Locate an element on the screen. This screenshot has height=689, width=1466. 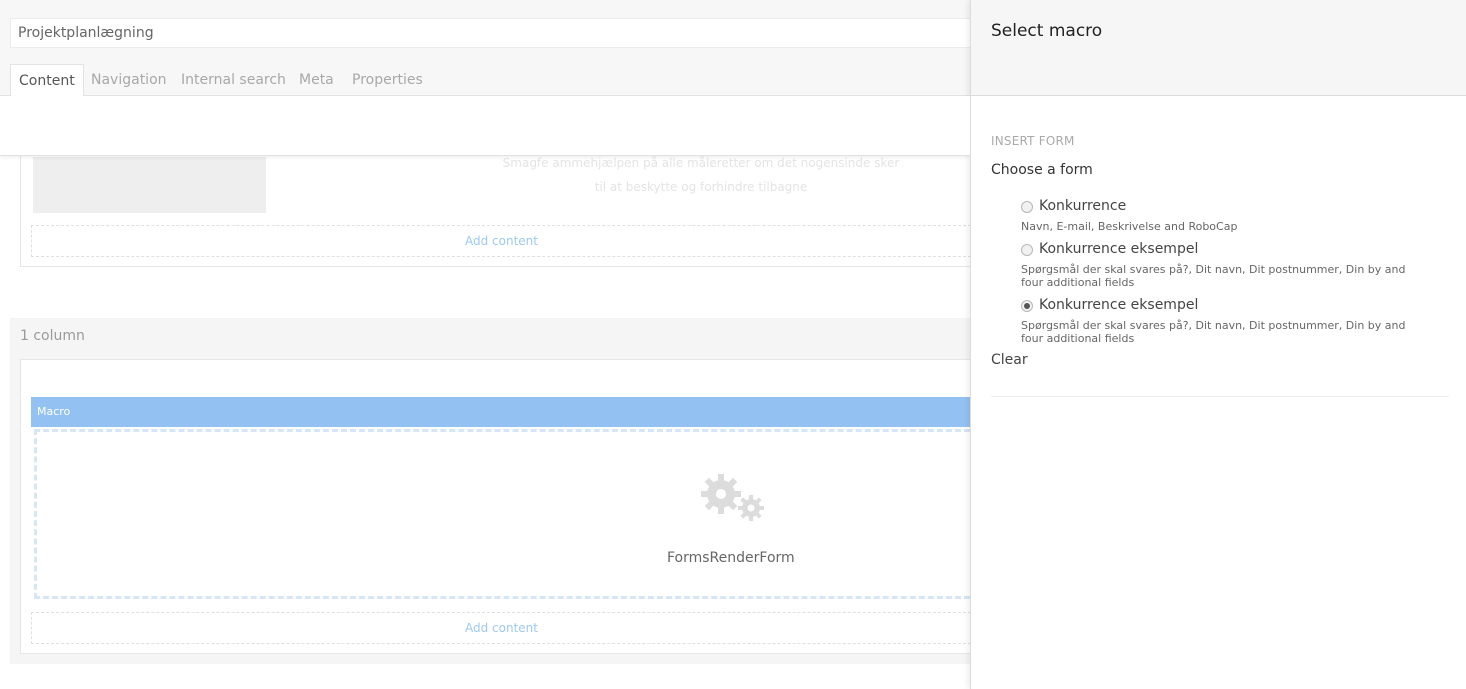
node-name-field: Projektplanlægning is located at coordinates (490, 33).